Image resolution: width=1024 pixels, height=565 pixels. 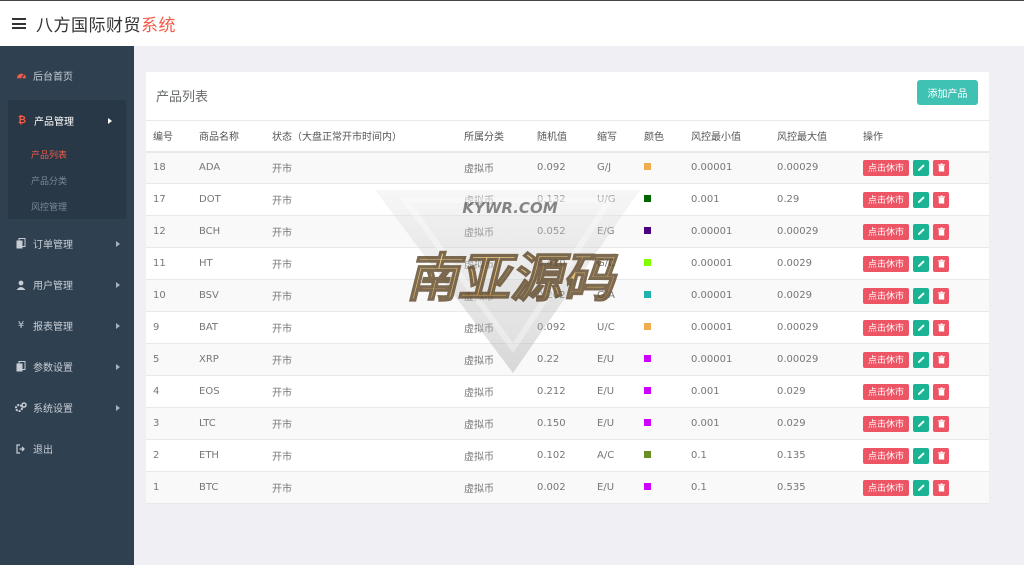 I want to click on sidebar-subitem-product-category: 产品分类, so click(x=67, y=180).